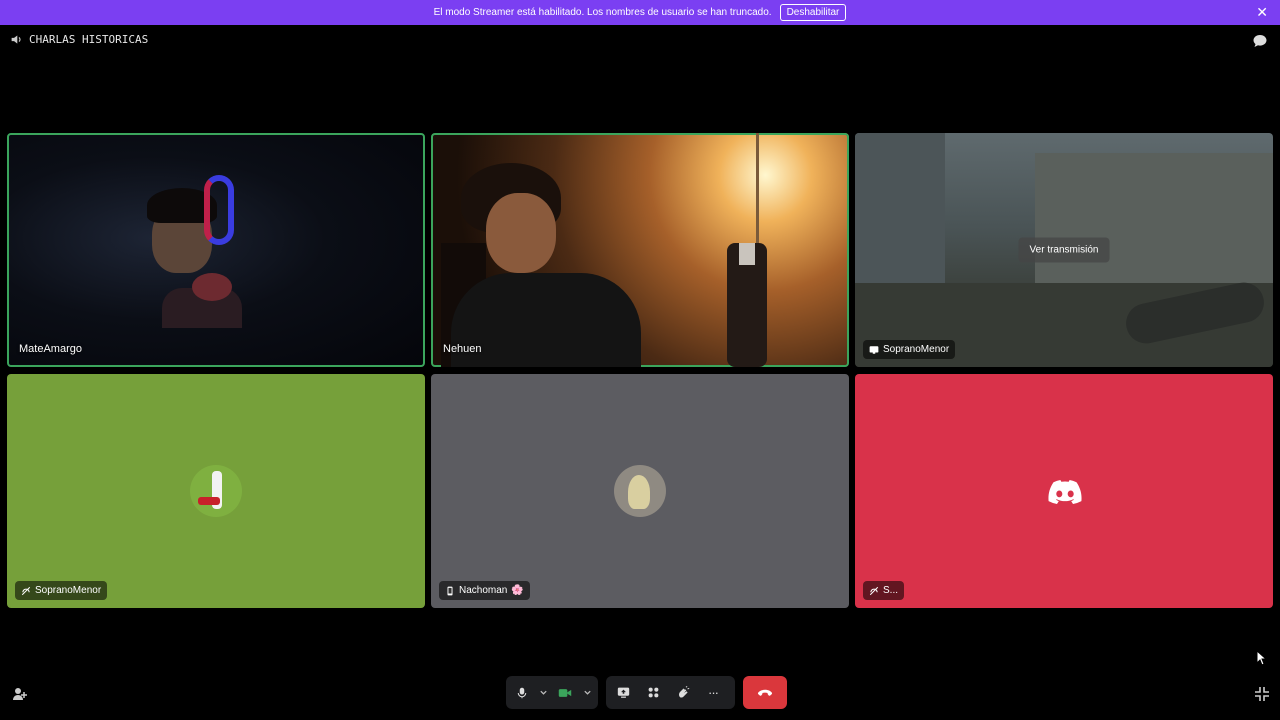 The image size is (1280, 720). I want to click on microphone-icon, so click(522, 692).